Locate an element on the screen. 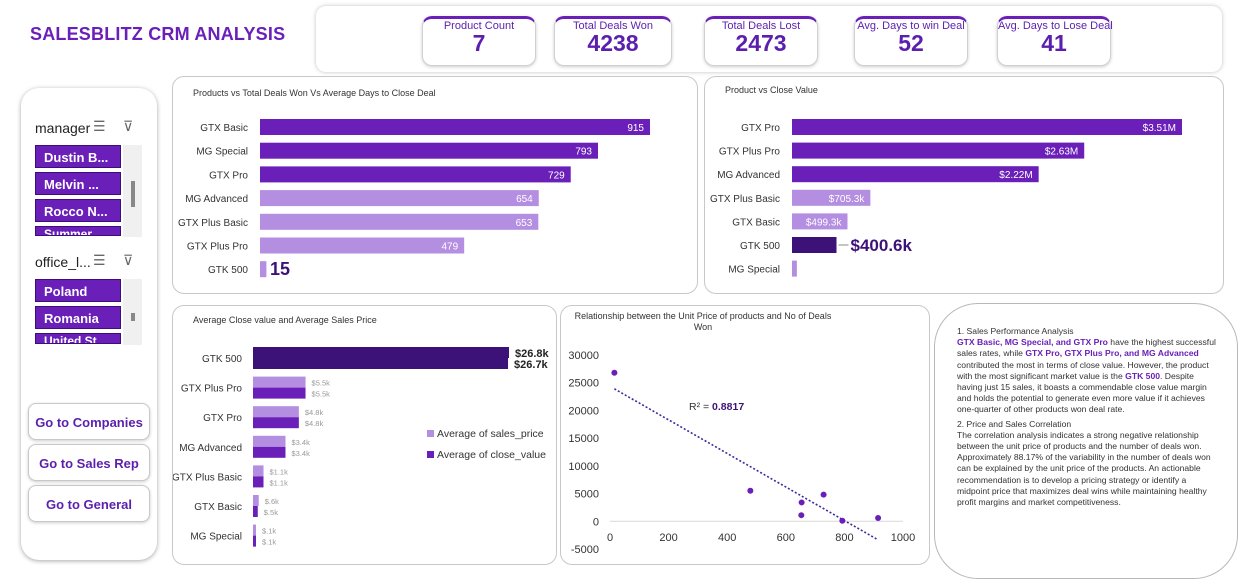  kpi-deals-won: Total Deals Won 4238 is located at coordinates (613, 41).